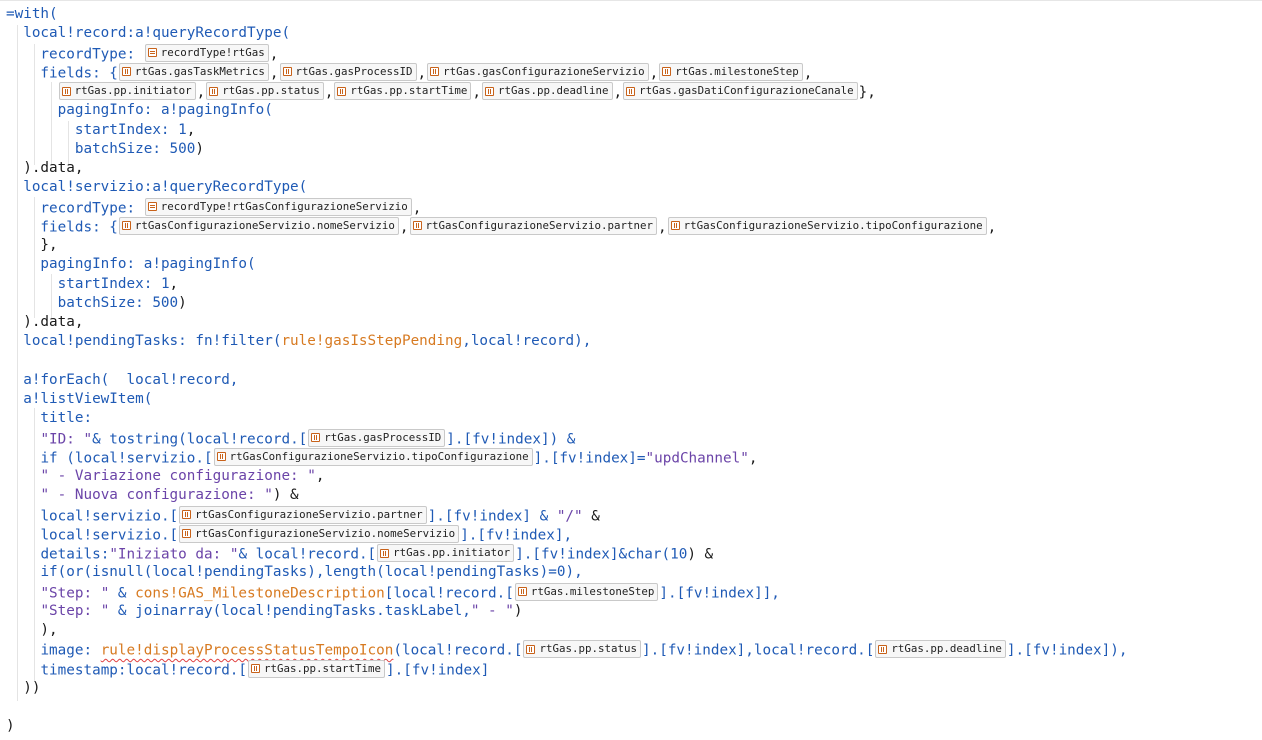 This screenshot has width=1262, height=740. I want to click on code-text: local!pendingTasks: fn!filter(, so click(152, 341).